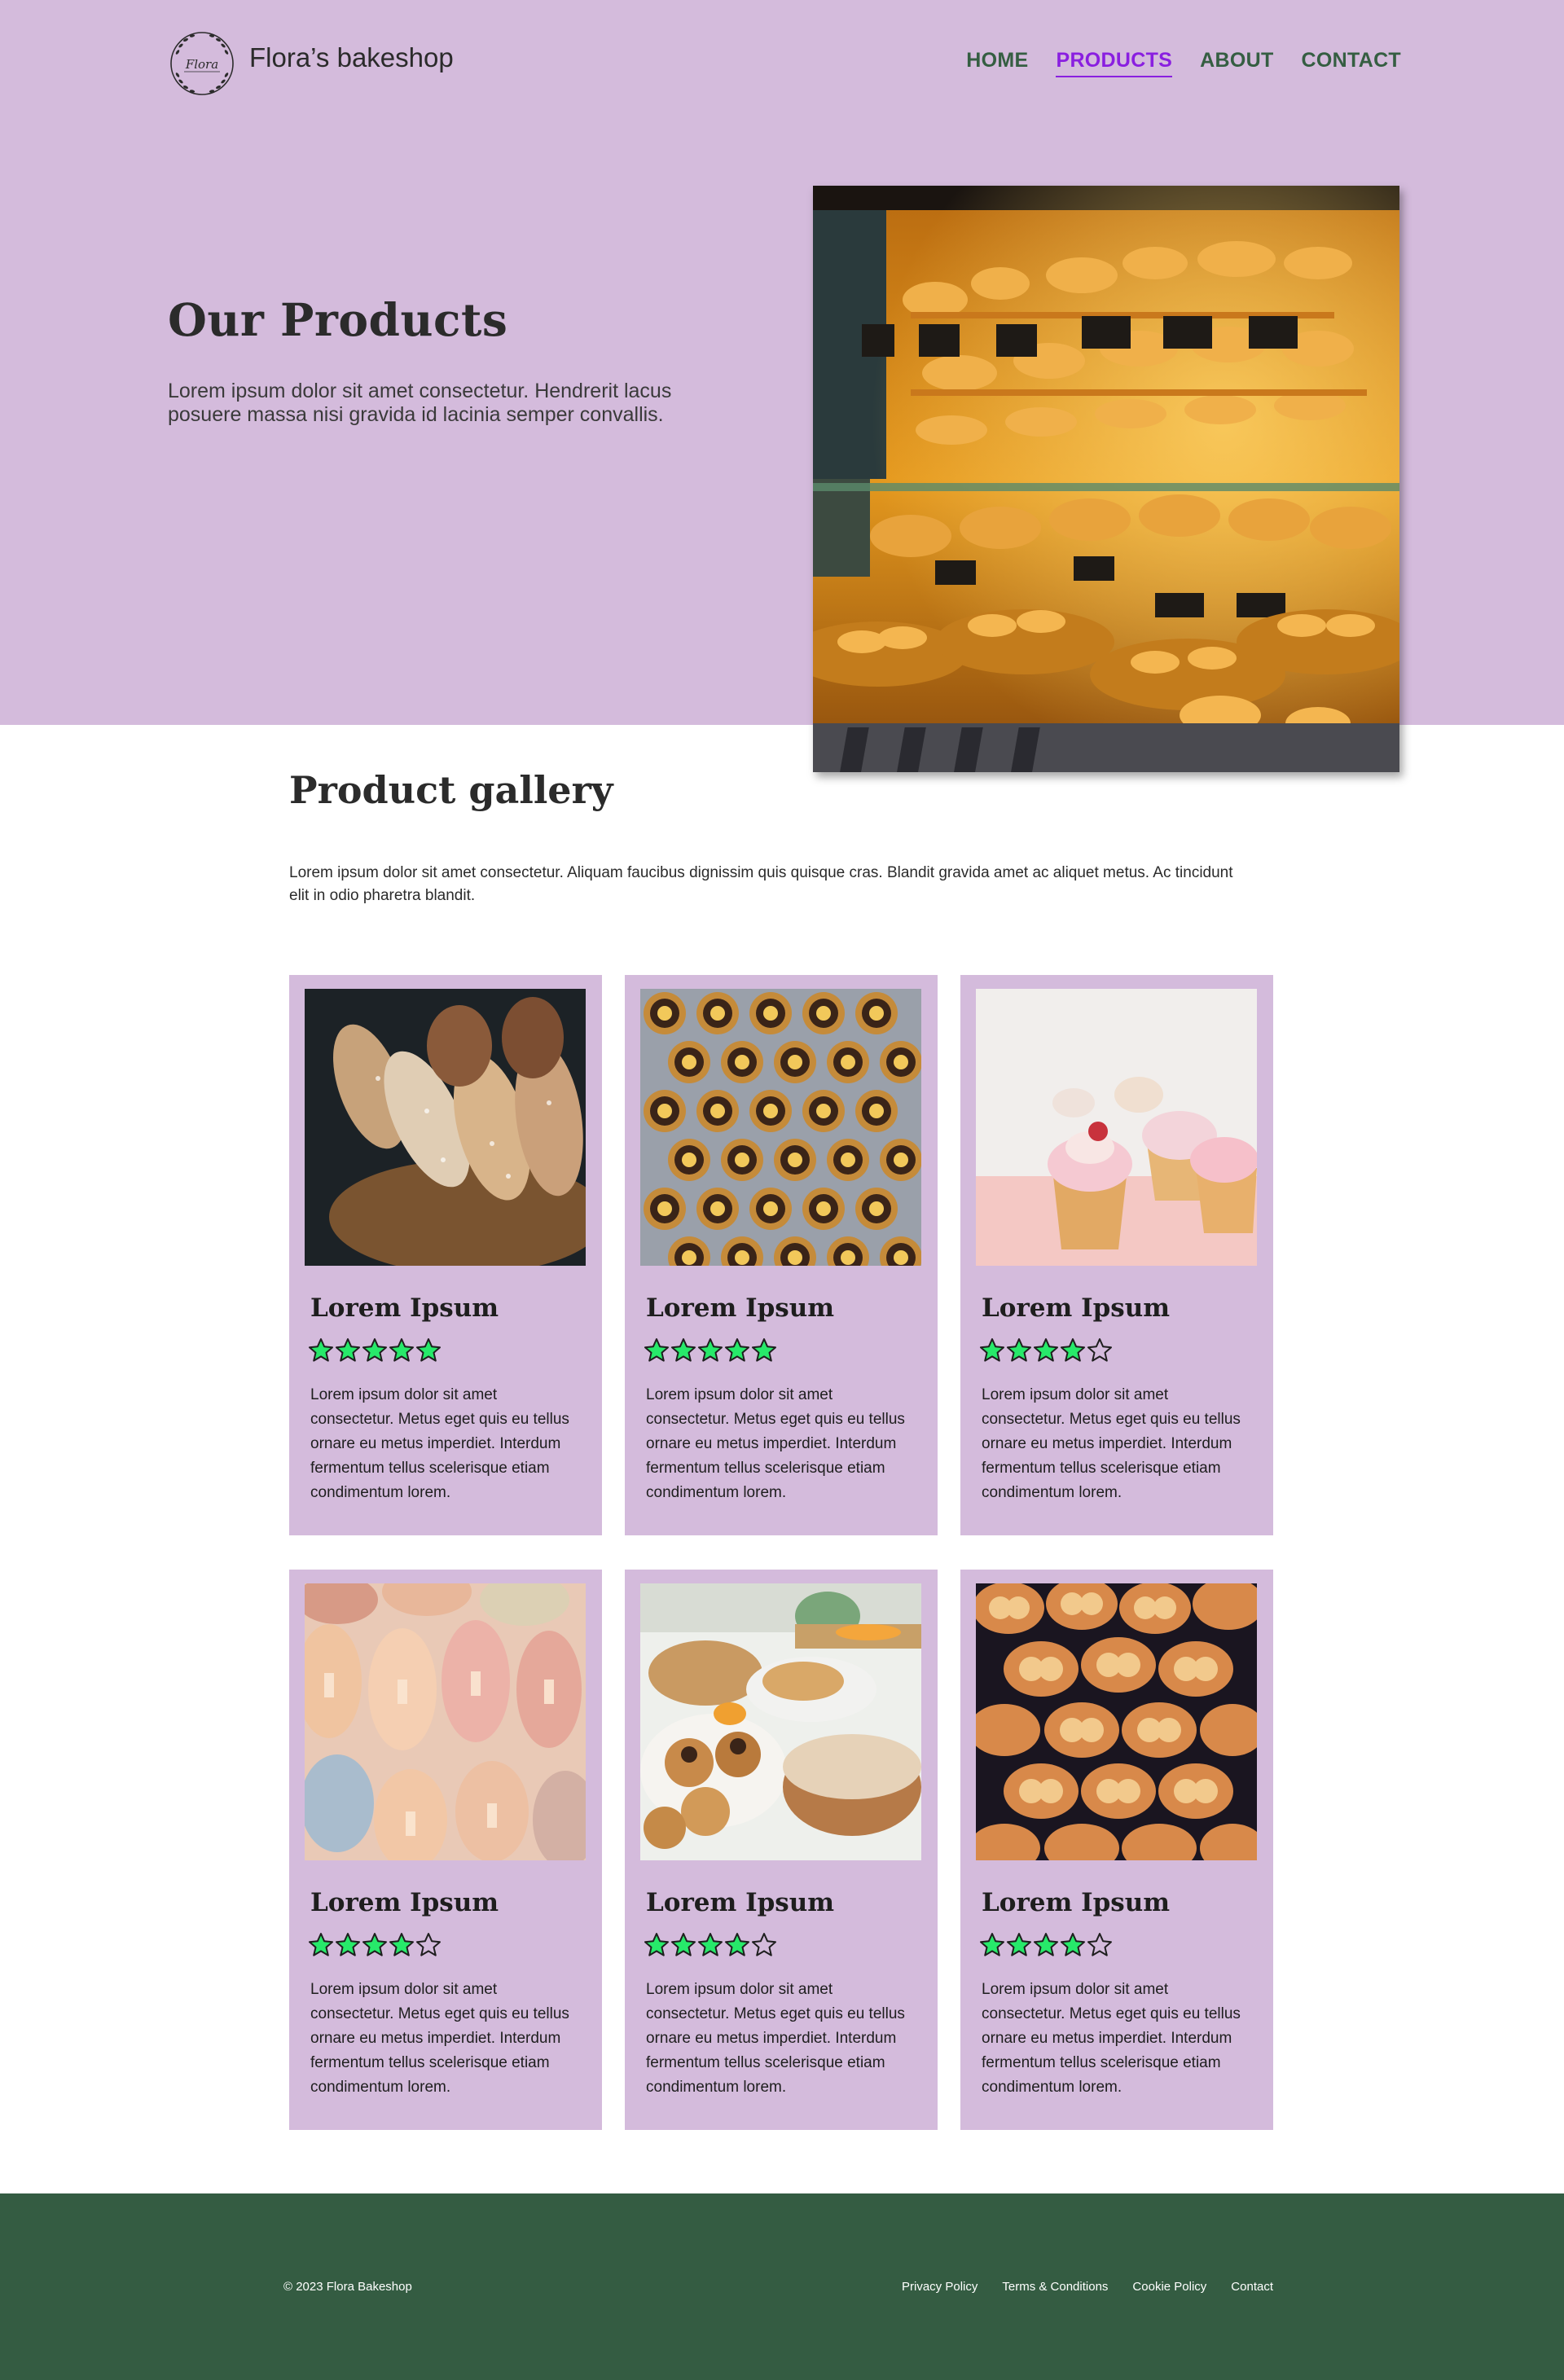 Image resolution: width=1564 pixels, height=2380 pixels. Describe the element at coordinates (445, 1722) in the screenshot. I see `product-image-macarons` at that location.